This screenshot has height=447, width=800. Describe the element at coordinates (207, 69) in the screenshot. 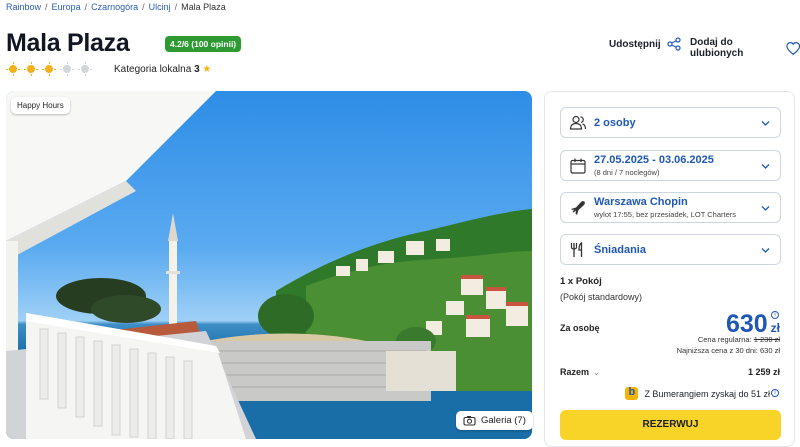

I see `star-icon: ★` at that location.